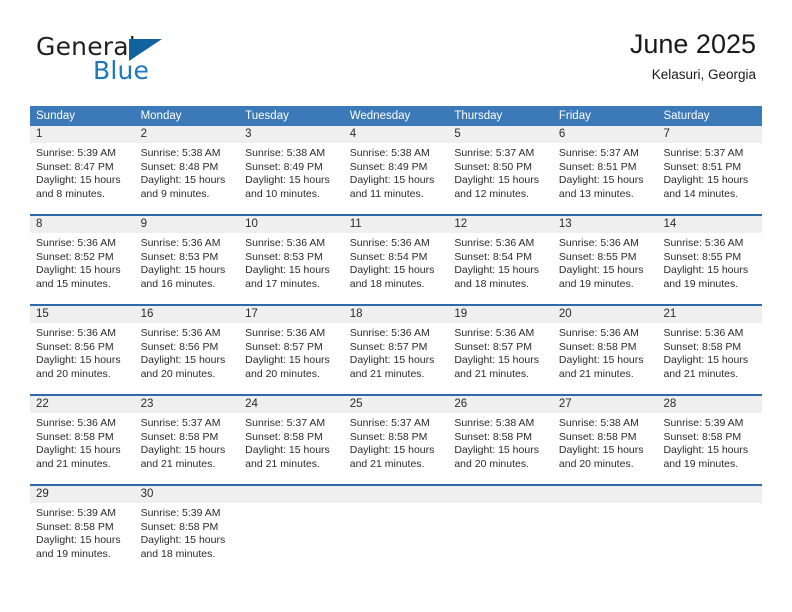  I want to click on page-title: June 2025, so click(692, 44).